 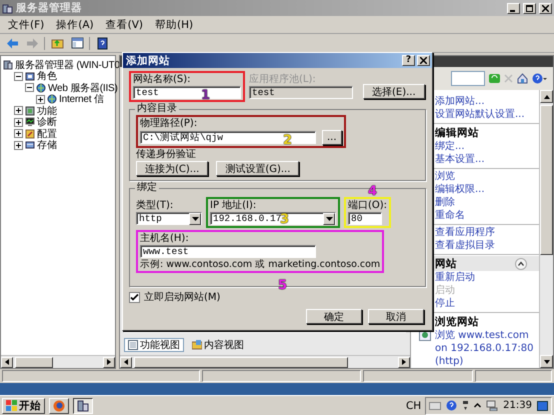 I want to click on globe-server-icon, so click(x=52, y=99).